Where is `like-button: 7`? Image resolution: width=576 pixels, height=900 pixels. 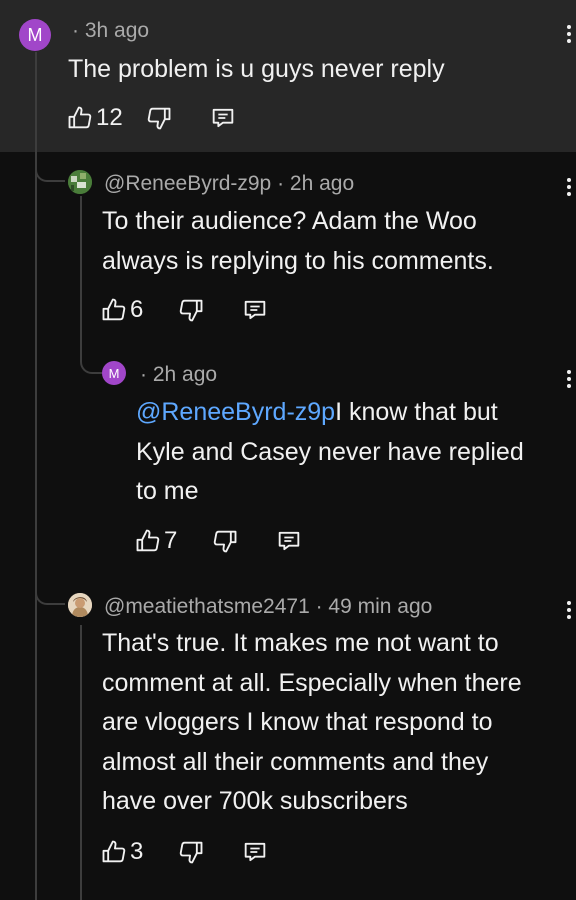 like-button: 7 is located at coordinates (155, 541).